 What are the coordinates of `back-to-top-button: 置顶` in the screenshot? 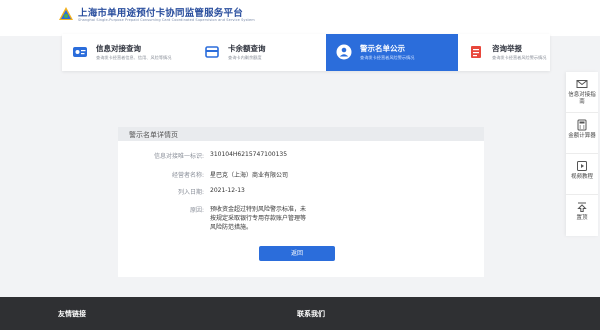 It's located at (582, 215).